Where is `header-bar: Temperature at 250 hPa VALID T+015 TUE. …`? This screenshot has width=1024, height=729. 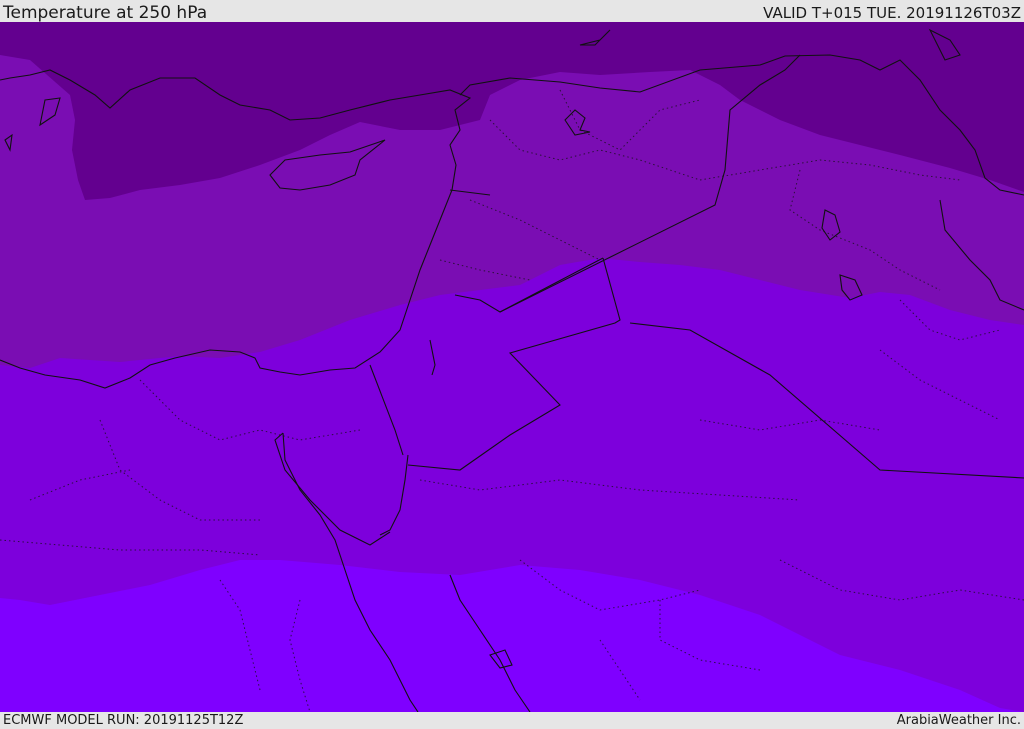
header-bar: Temperature at 250 hPa VALID T+015 TUE. … is located at coordinates (512, 11).